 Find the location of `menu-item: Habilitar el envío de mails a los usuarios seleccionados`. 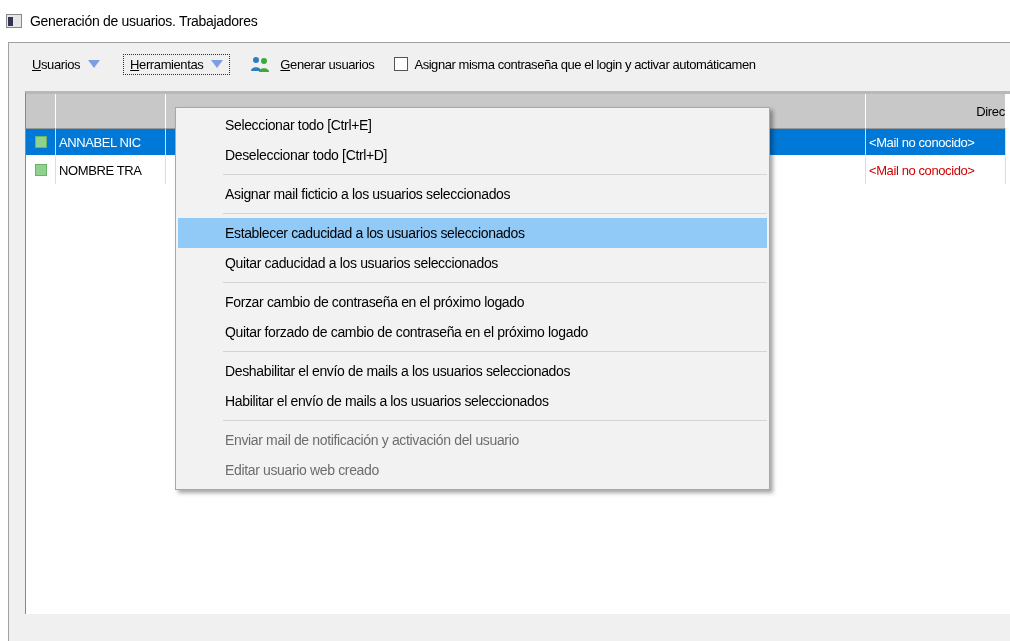

menu-item: Habilitar el envío de mails a los usuarios seleccionados is located at coordinates (472, 401).